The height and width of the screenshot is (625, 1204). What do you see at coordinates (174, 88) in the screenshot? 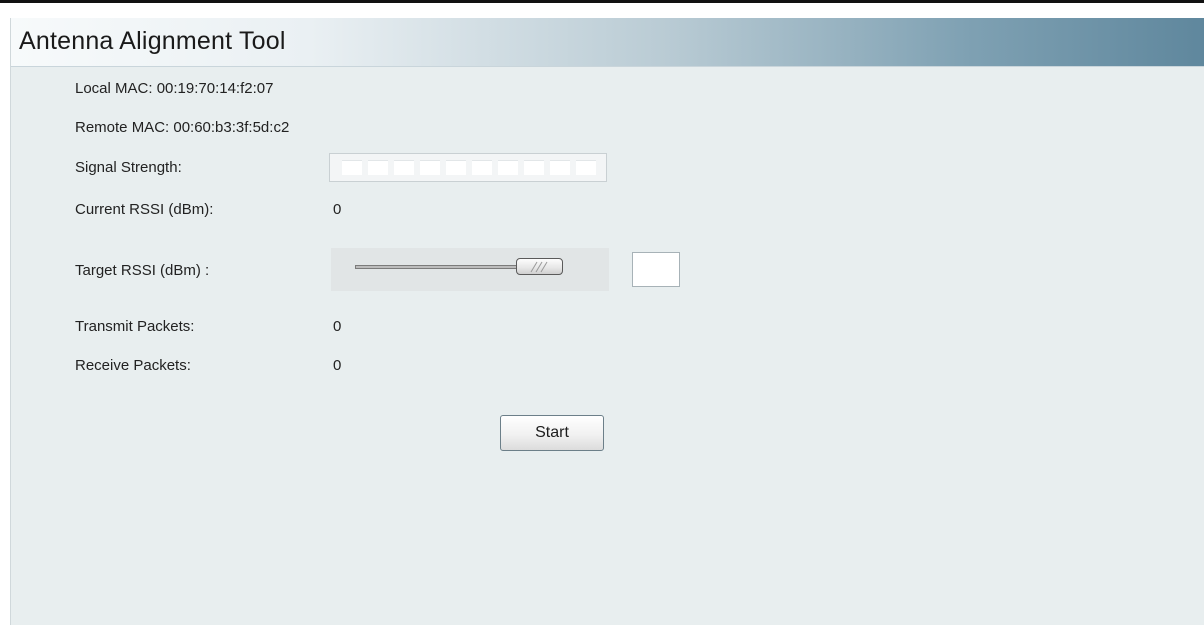
I see `local-mac-text: Local MAC: 00:19:70:14:f2:07` at bounding box center [174, 88].